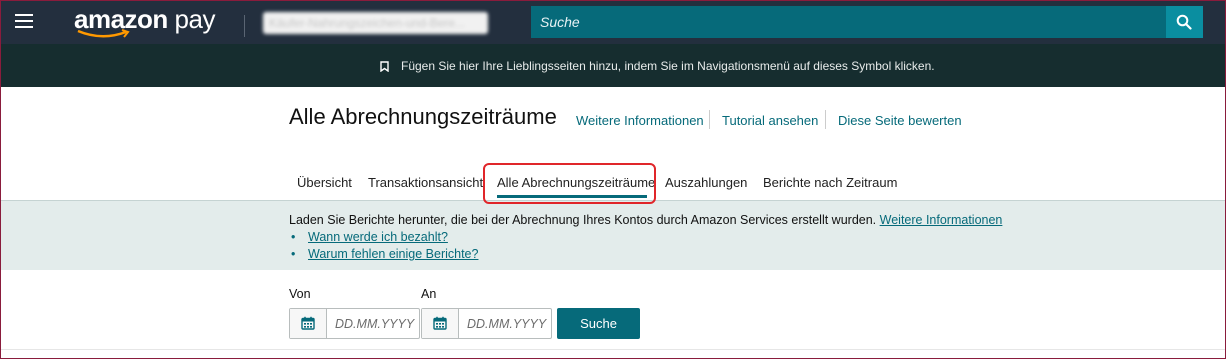 The image size is (1226, 359). I want to click on tutorial-link: Tutorial ansehen, so click(770, 120).